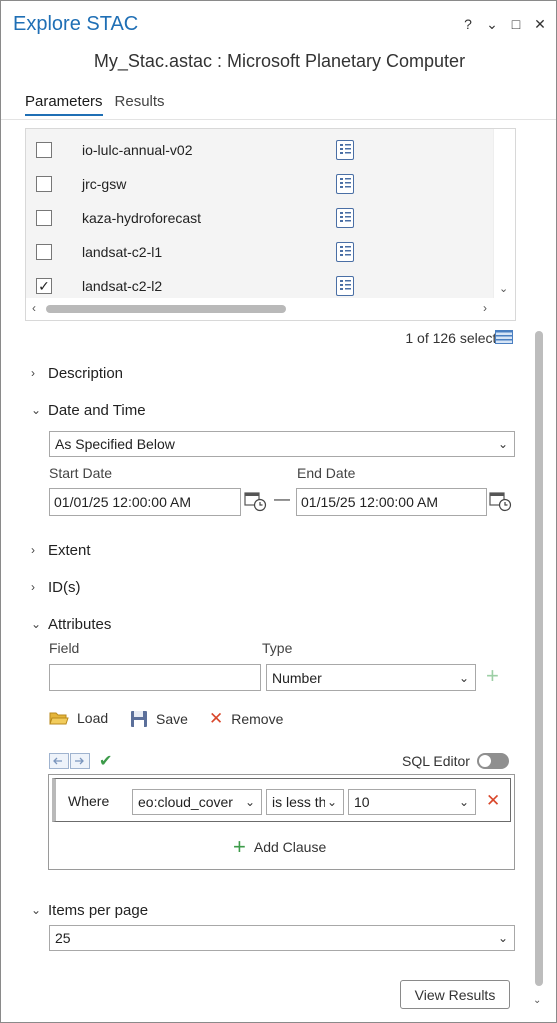  Describe the element at coordinates (282, 938) in the screenshot. I see `items-per-page-select: 25 ⌄` at that location.